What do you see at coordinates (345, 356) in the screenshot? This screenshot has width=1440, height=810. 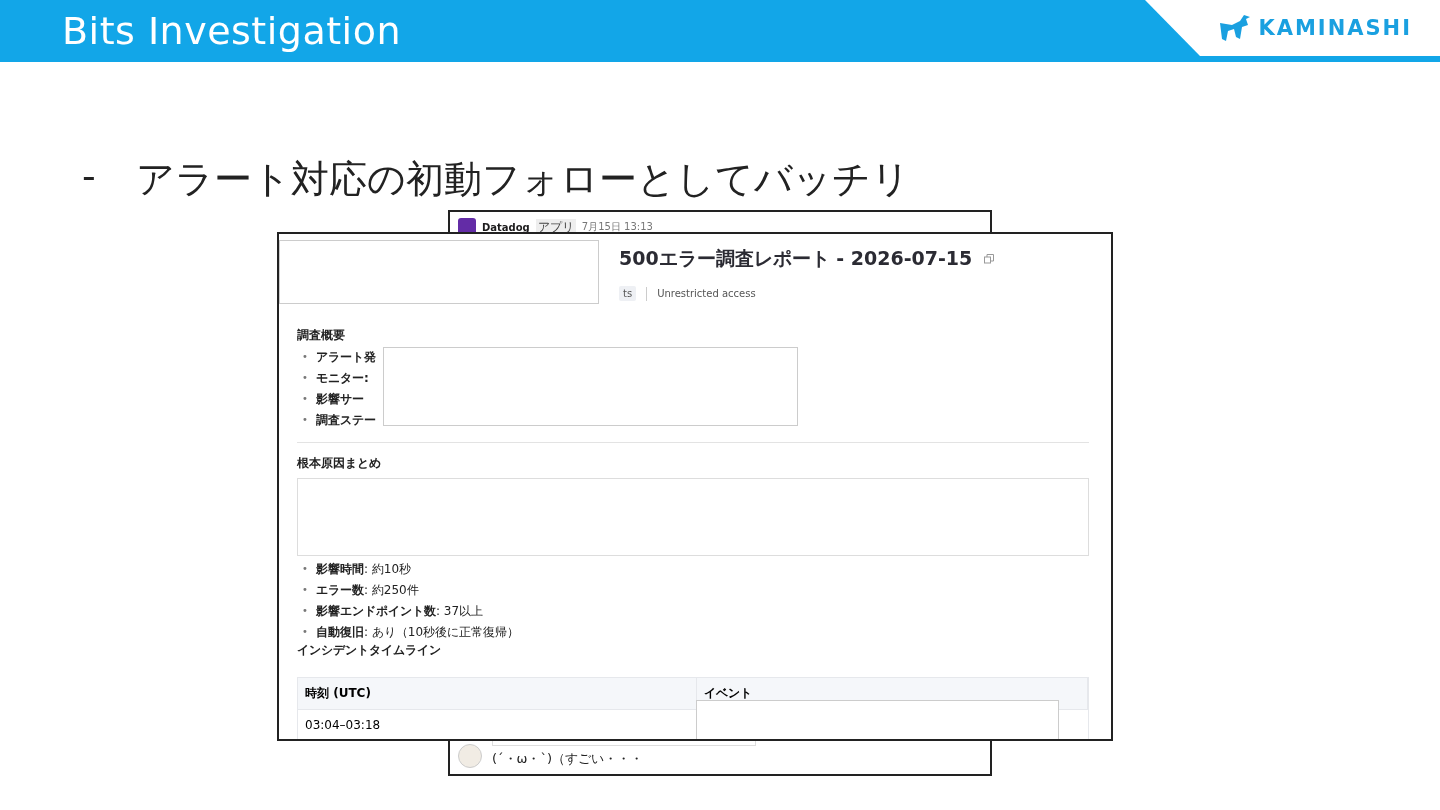 I see `list-item: アラート発` at bounding box center [345, 356].